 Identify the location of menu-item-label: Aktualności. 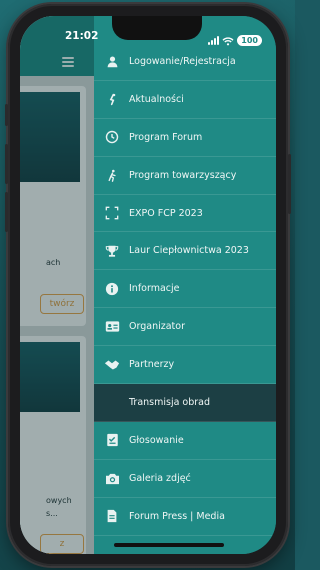
(156, 99).